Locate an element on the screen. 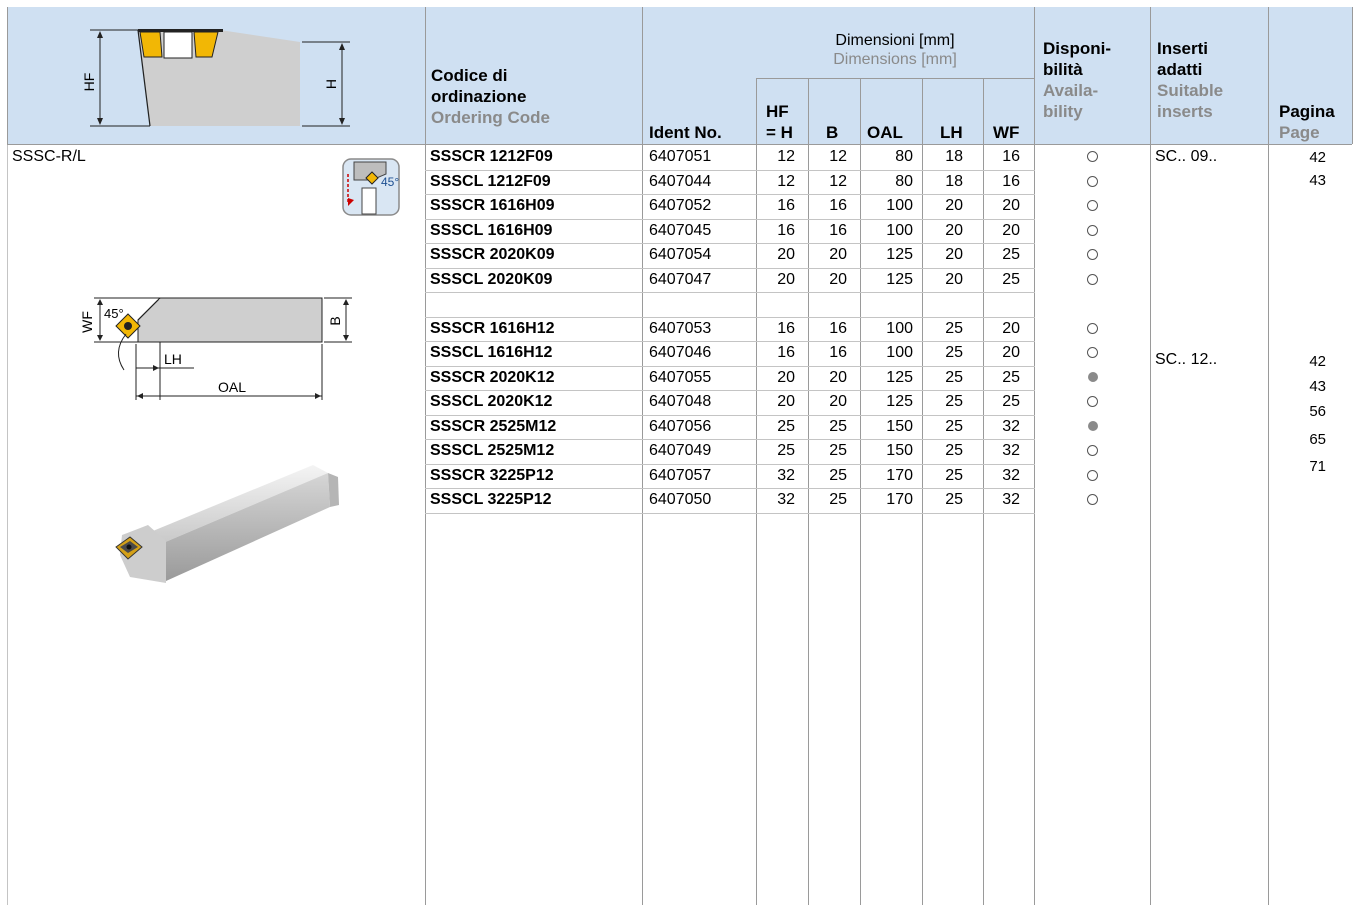  header-ordering-code: Codice di ordinazione Ordering Code is located at coordinates (490, 96).